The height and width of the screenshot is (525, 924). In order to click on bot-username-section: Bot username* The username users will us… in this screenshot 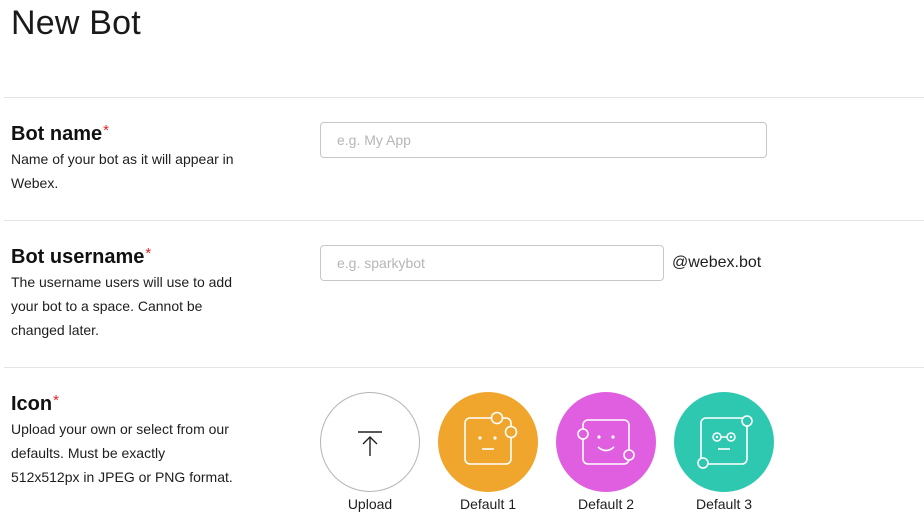, I will do `click(131, 293)`.